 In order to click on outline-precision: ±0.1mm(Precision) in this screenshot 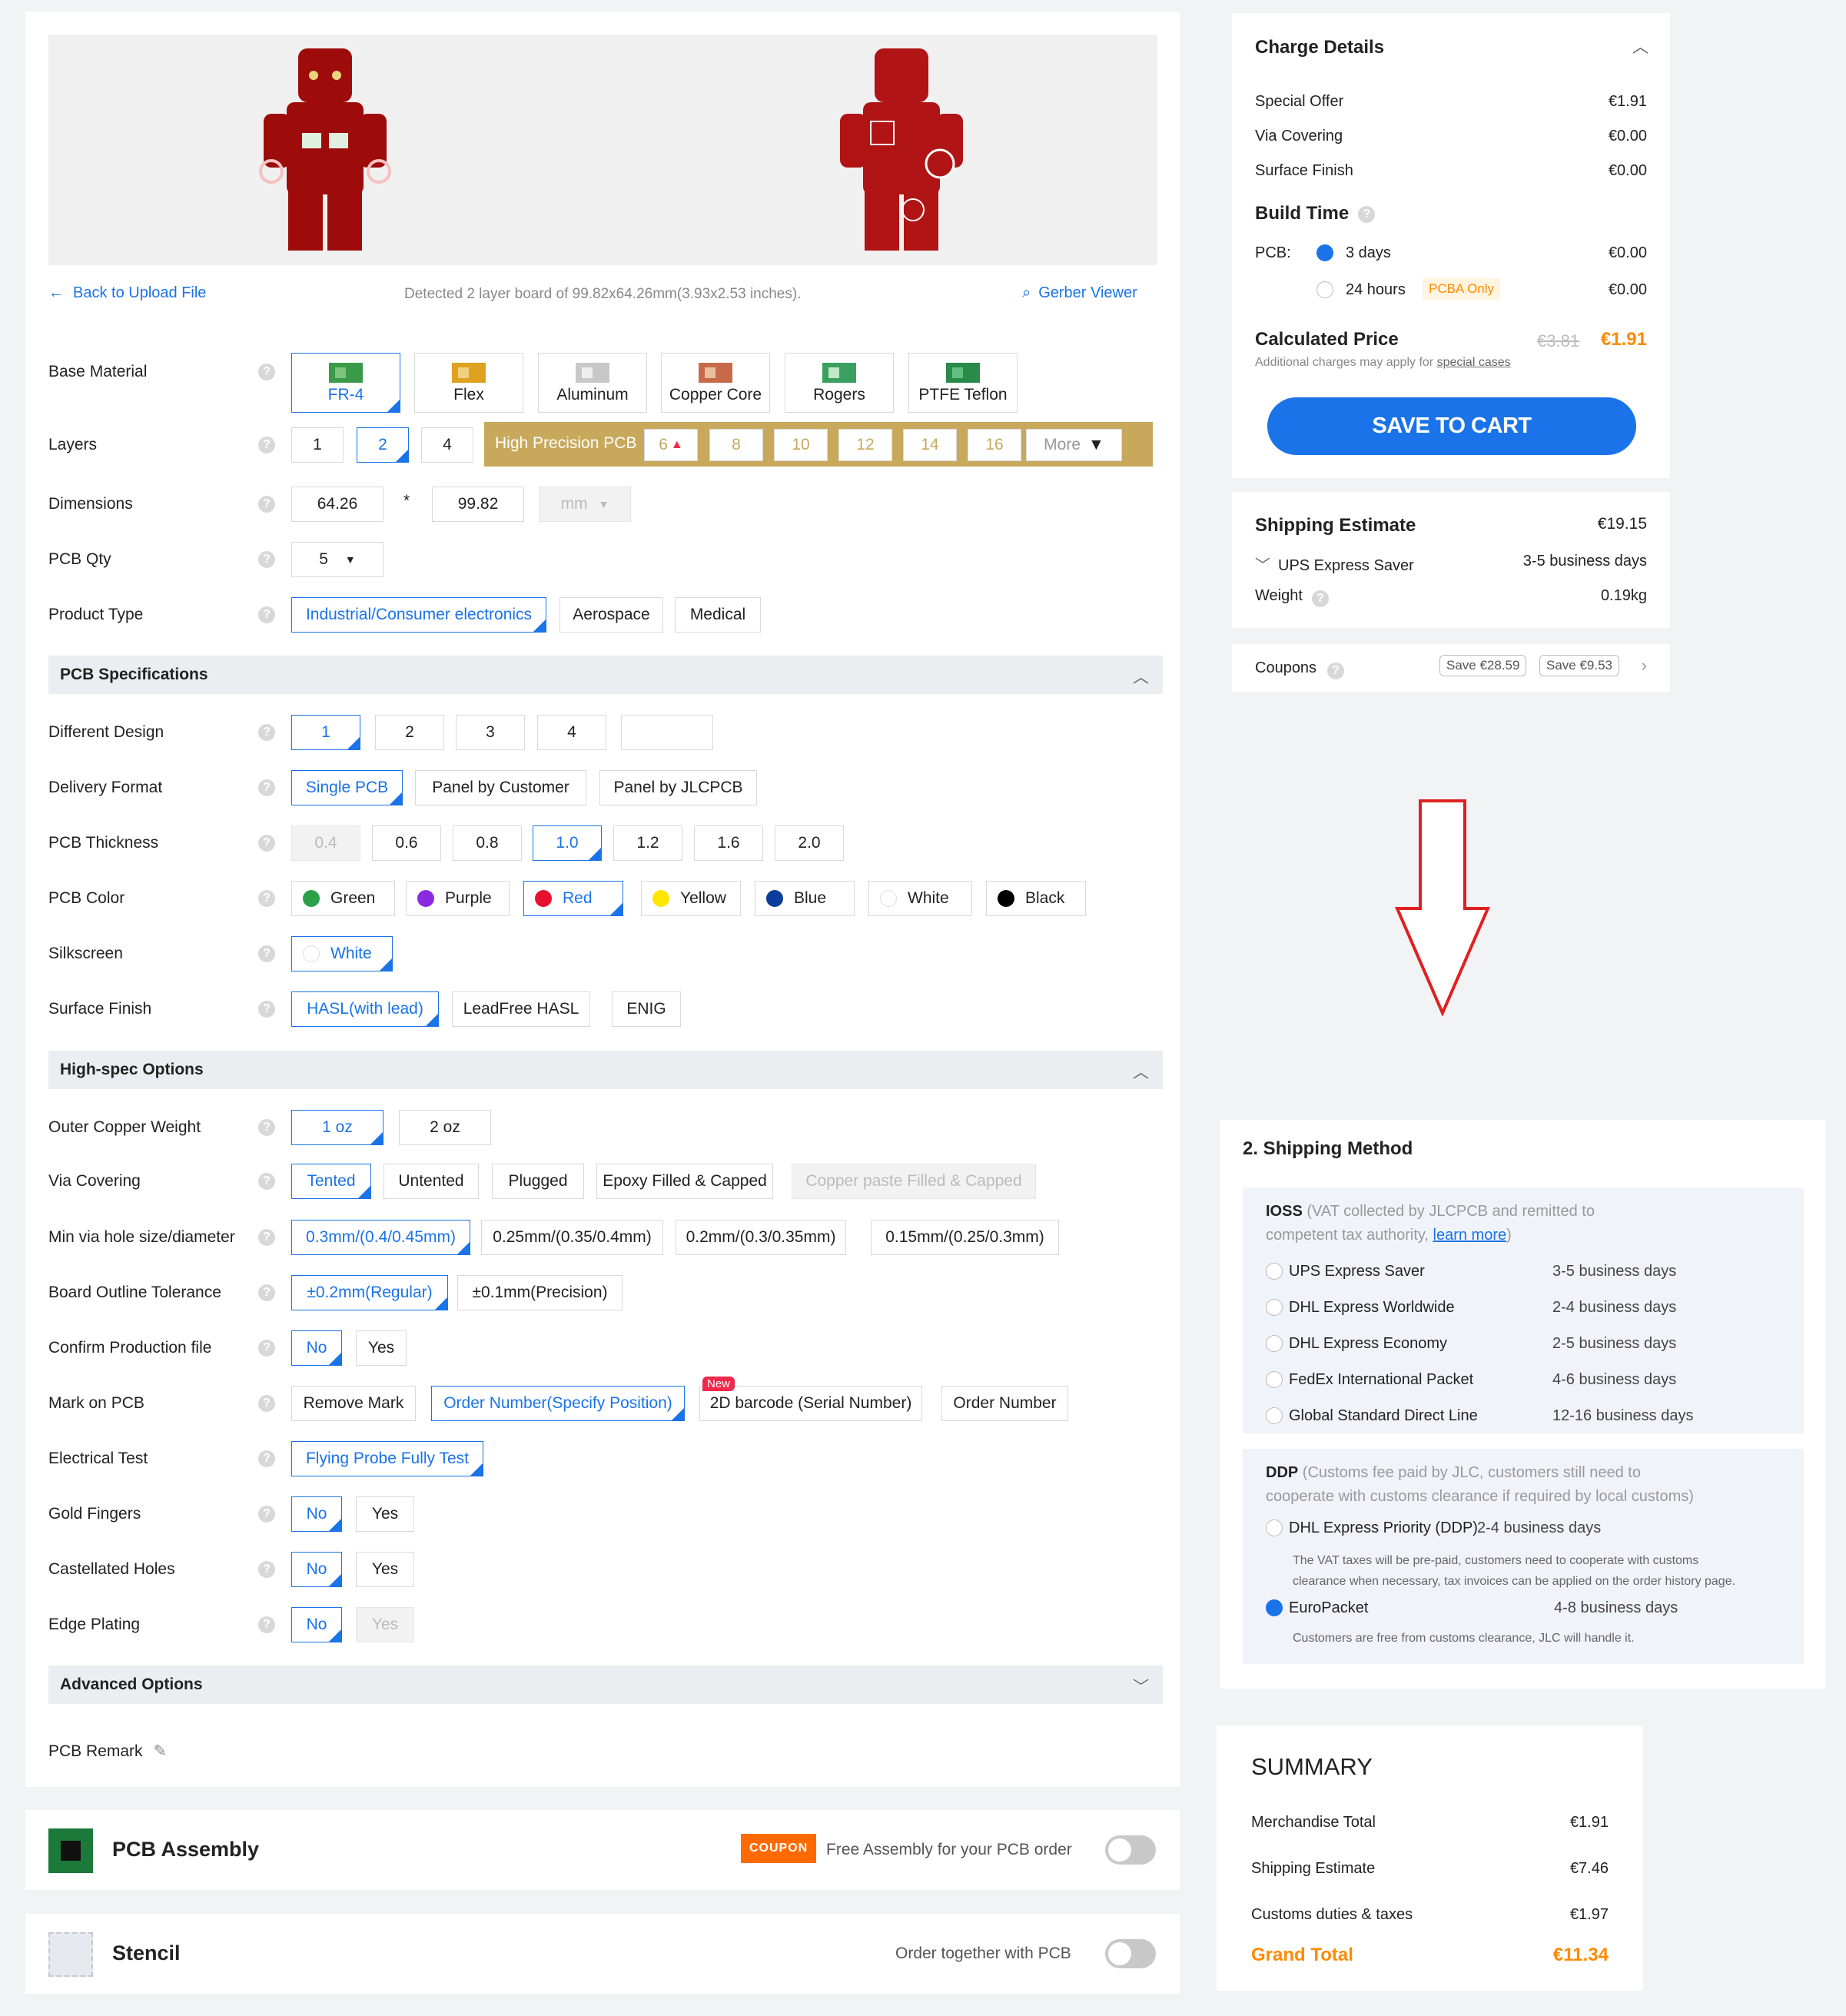, I will do `click(540, 1292)`.